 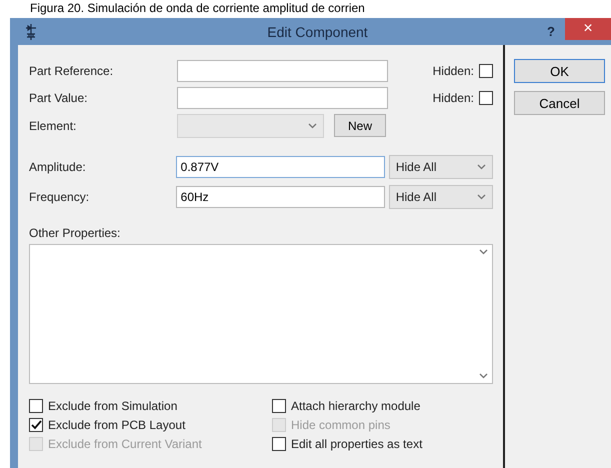 What do you see at coordinates (280, 197) in the screenshot?
I see `input-field: 60Hz` at bounding box center [280, 197].